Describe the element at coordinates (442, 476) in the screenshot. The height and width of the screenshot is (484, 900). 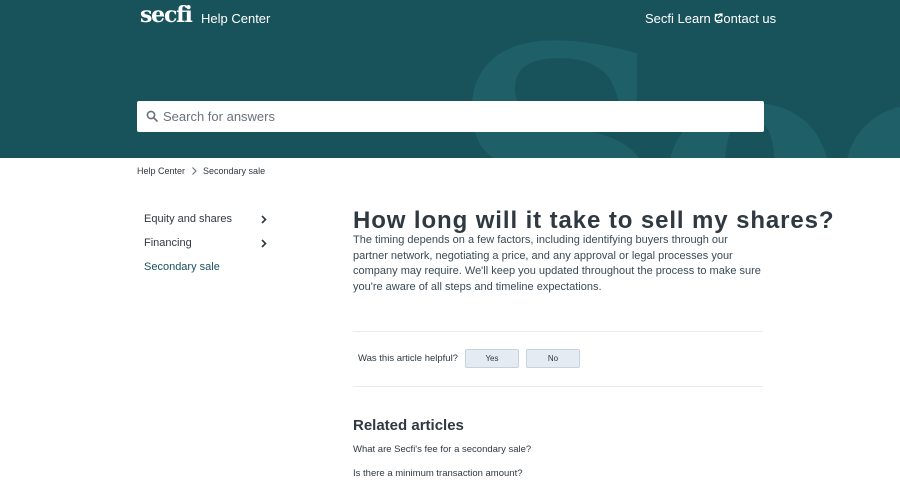
I see `related-article-link: Is there a minimum transaction amount?` at that location.